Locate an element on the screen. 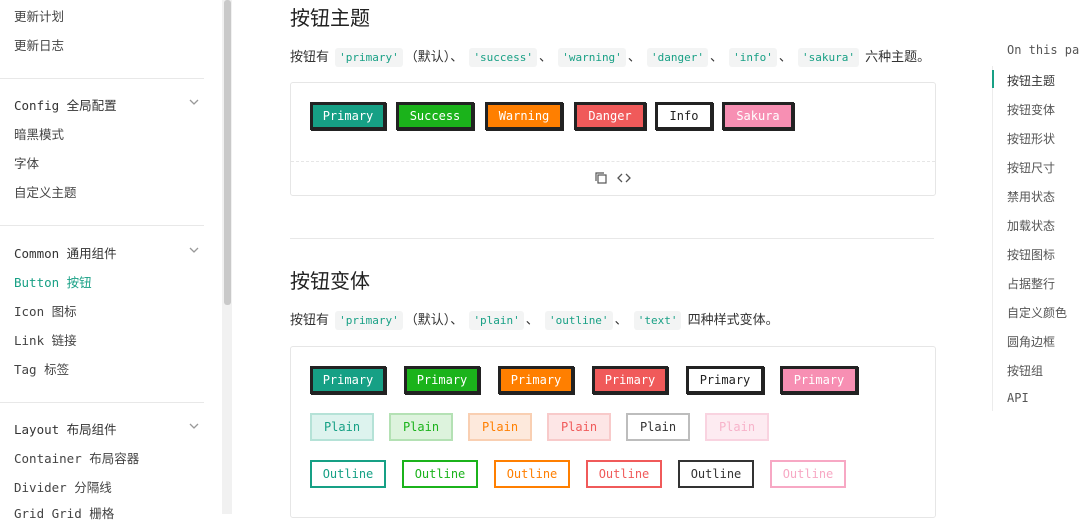  toc-active-marker is located at coordinates (993, 79).